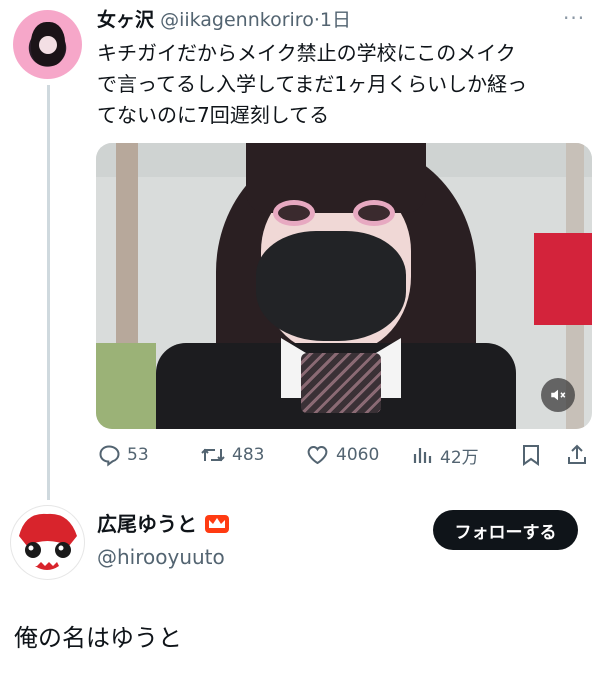 This screenshot has height=680, width=598. Describe the element at coordinates (248, 455) in the screenshot. I see `retweet-count: 483` at that location.